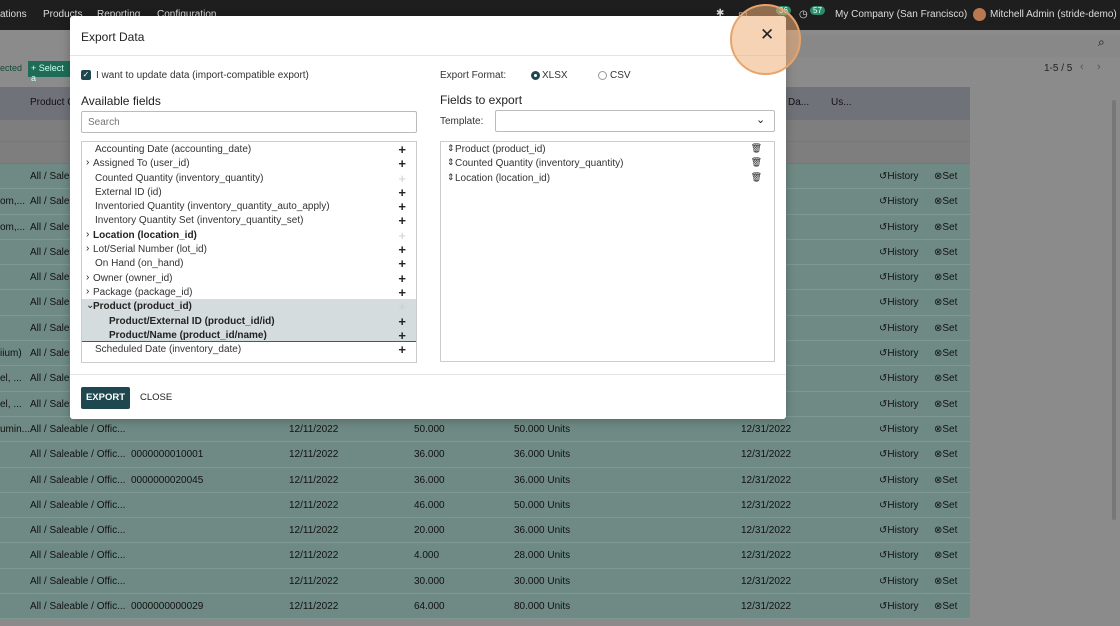 The width and height of the screenshot is (1120, 626). I want to click on company-switcher: My Company (San Francisco), so click(901, 14).